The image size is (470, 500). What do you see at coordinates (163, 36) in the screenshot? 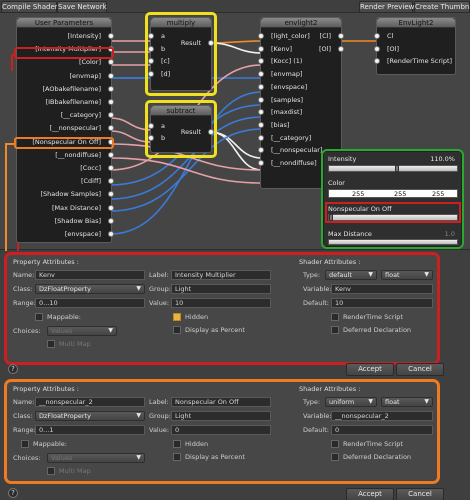
I see `multiply-input-port: a` at bounding box center [163, 36].